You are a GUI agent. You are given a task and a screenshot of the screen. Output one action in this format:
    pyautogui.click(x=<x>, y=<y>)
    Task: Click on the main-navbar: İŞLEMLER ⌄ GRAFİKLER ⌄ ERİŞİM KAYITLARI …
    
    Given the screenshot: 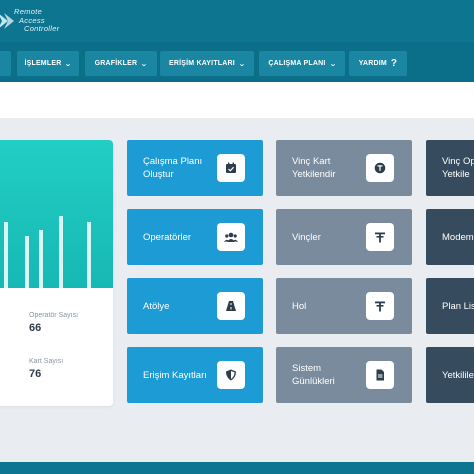 What is the action you would take?
    pyautogui.click(x=237, y=62)
    